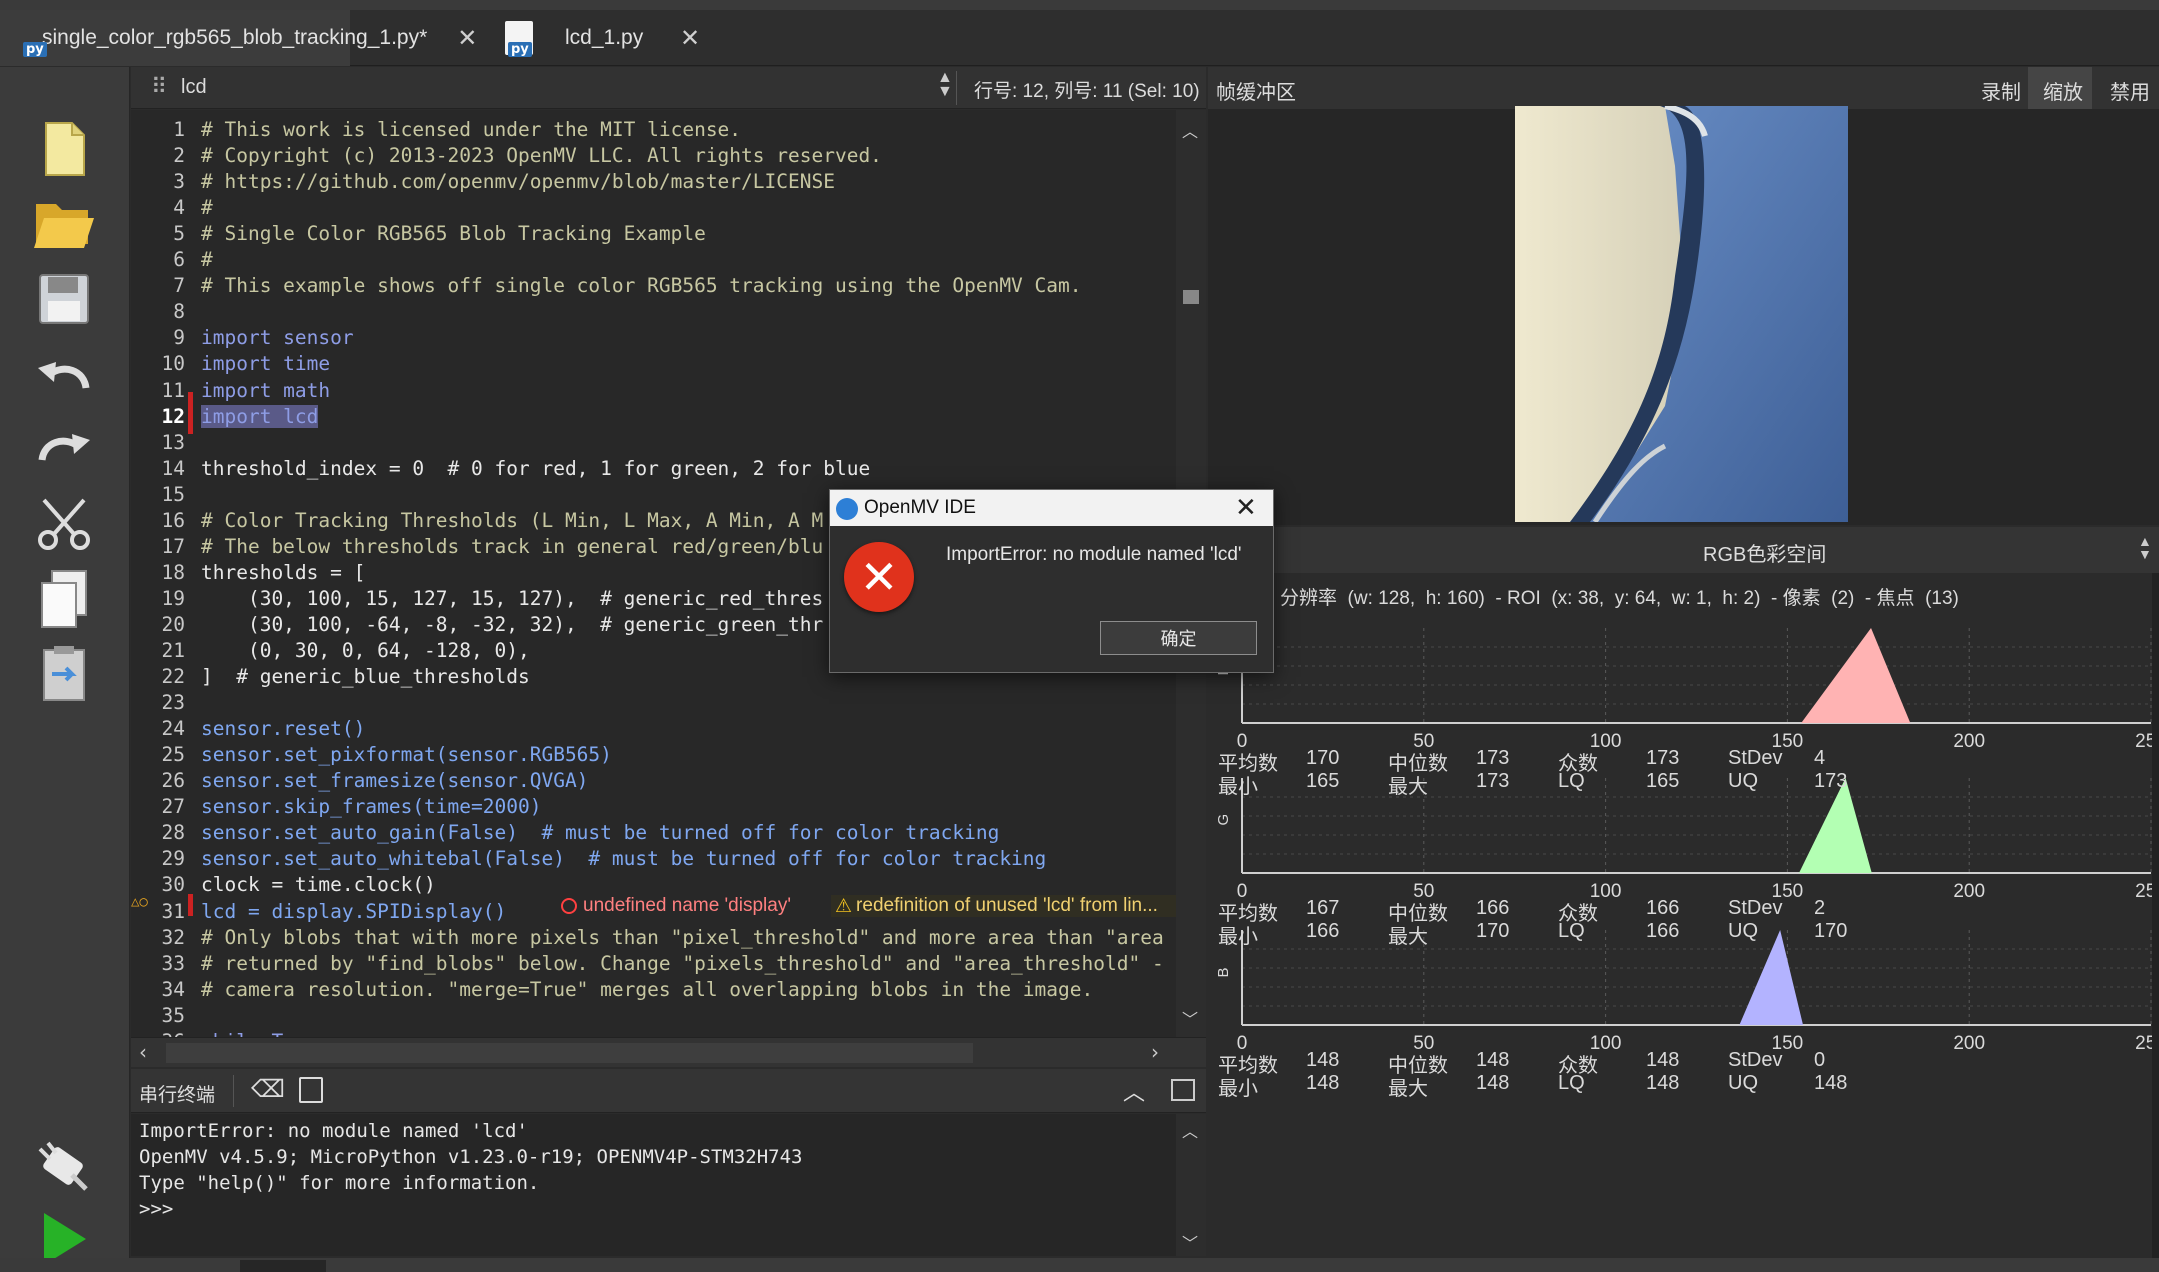 This screenshot has height=1272, width=2159. Describe the element at coordinates (177, 1095) in the screenshot. I see `terminal-title: 串行终端` at that location.